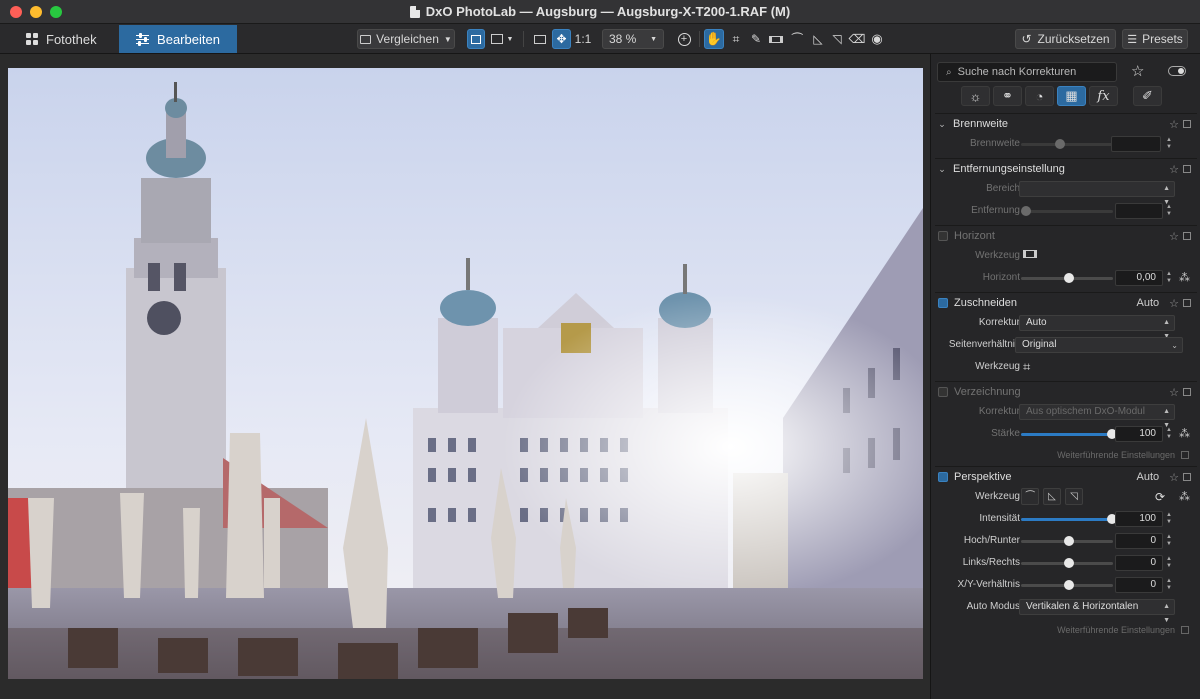  I want to click on seitenverhaeltnis-select: Original ⌄, so click(1099, 345).